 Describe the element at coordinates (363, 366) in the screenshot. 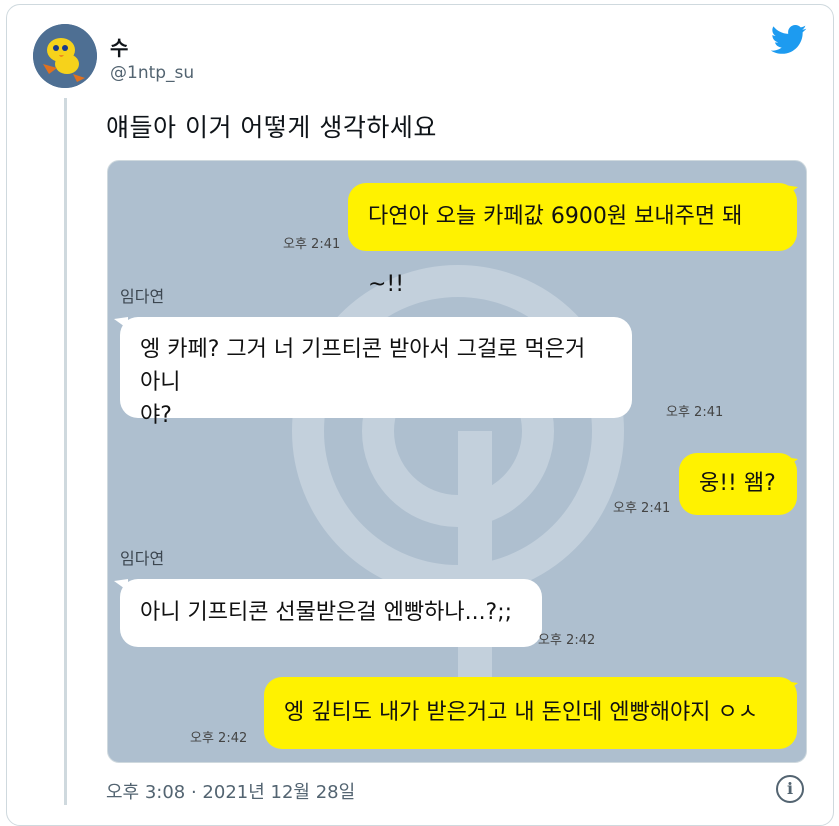

I see `message-line: 엥 카페? 그거 너 기프티콘 받아서 그걸로 먹은거 아니` at that location.